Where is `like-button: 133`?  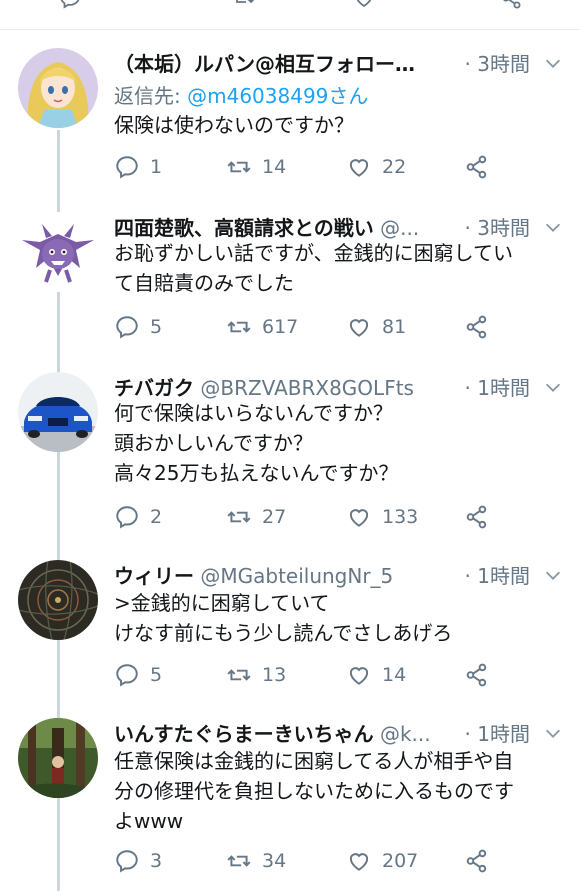 like-button: 133 is located at coordinates (382, 517).